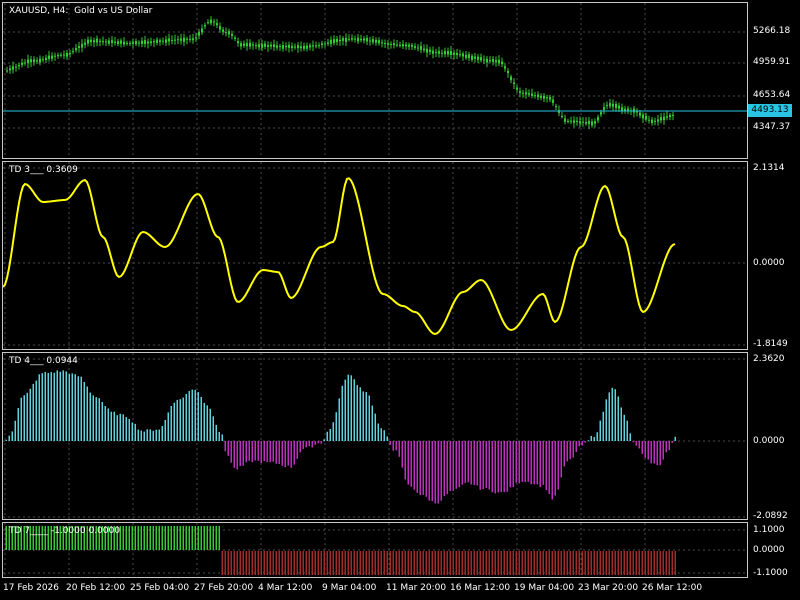 The width and height of the screenshot is (800, 600). I want to click on td7-label: TD 7____ -1.0000 0.0000, so click(64, 531).